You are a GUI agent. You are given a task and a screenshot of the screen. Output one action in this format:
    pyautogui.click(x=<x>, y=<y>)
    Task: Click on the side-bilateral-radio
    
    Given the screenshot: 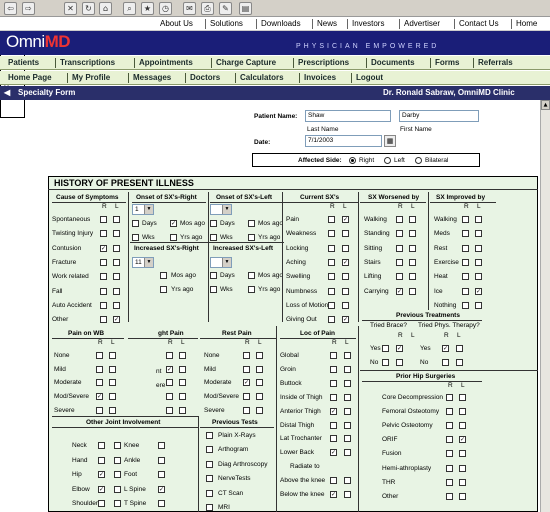 What is the action you would take?
    pyautogui.click(x=418, y=160)
    